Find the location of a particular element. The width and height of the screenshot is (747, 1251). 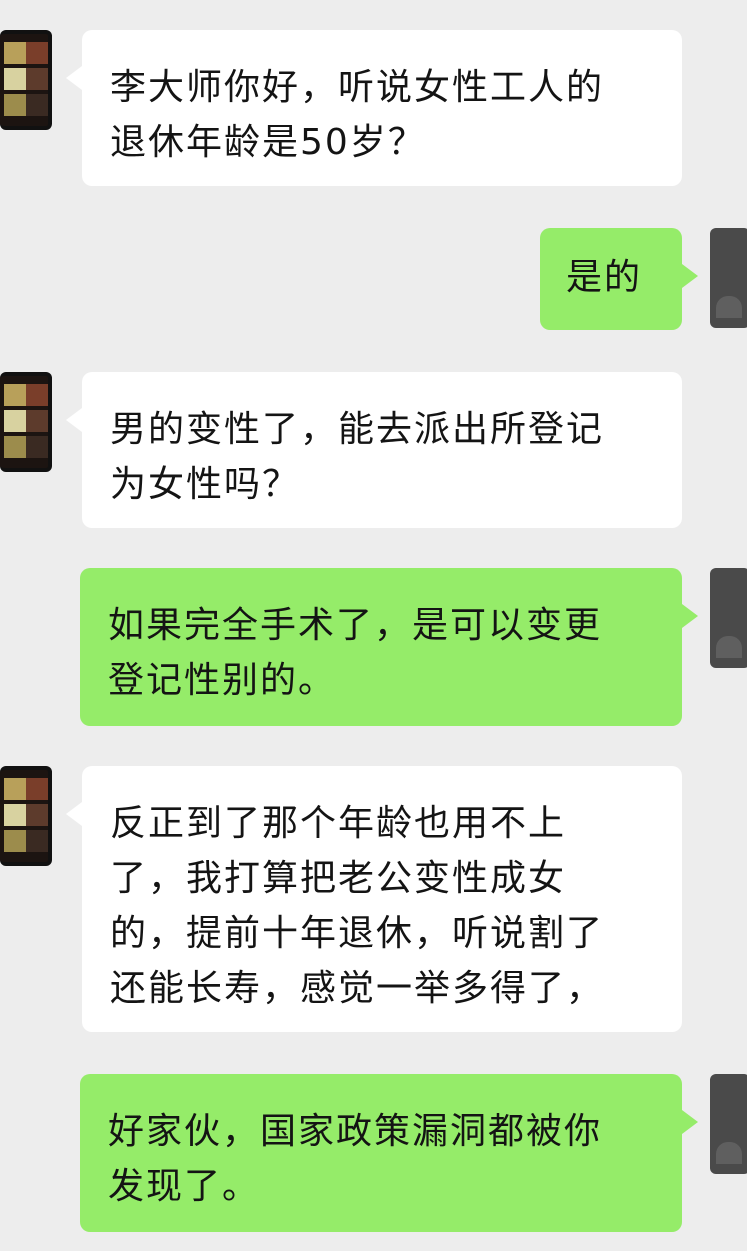

message-bubble-incoming: 男的变性了，能去派出所登记 为女性吗？ is located at coordinates (374, 450).